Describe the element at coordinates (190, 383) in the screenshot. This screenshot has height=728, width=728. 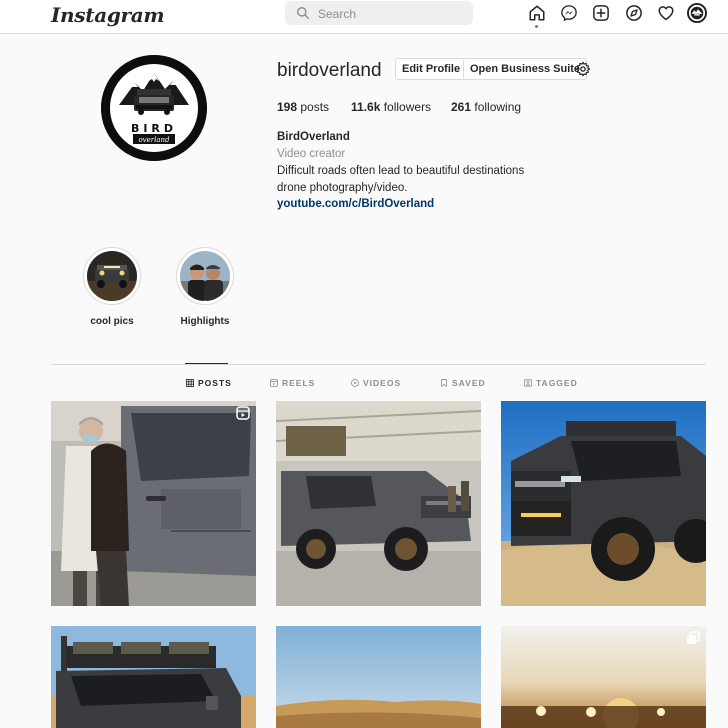
I see `grid-icon` at that location.